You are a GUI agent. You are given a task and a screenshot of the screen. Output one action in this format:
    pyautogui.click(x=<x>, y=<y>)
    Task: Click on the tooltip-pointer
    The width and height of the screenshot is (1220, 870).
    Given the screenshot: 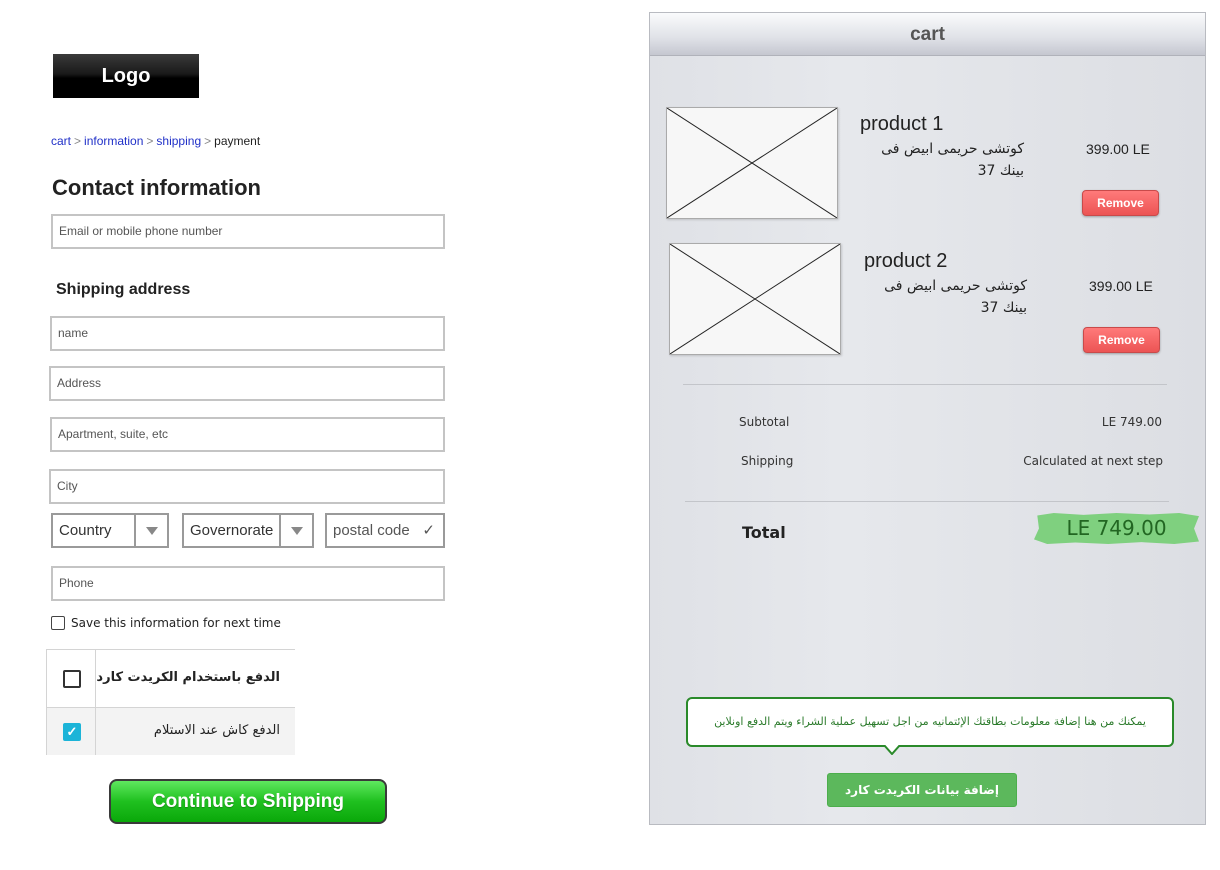 What is the action you would take?
    pyautogui.click(x=892, y=750)
    